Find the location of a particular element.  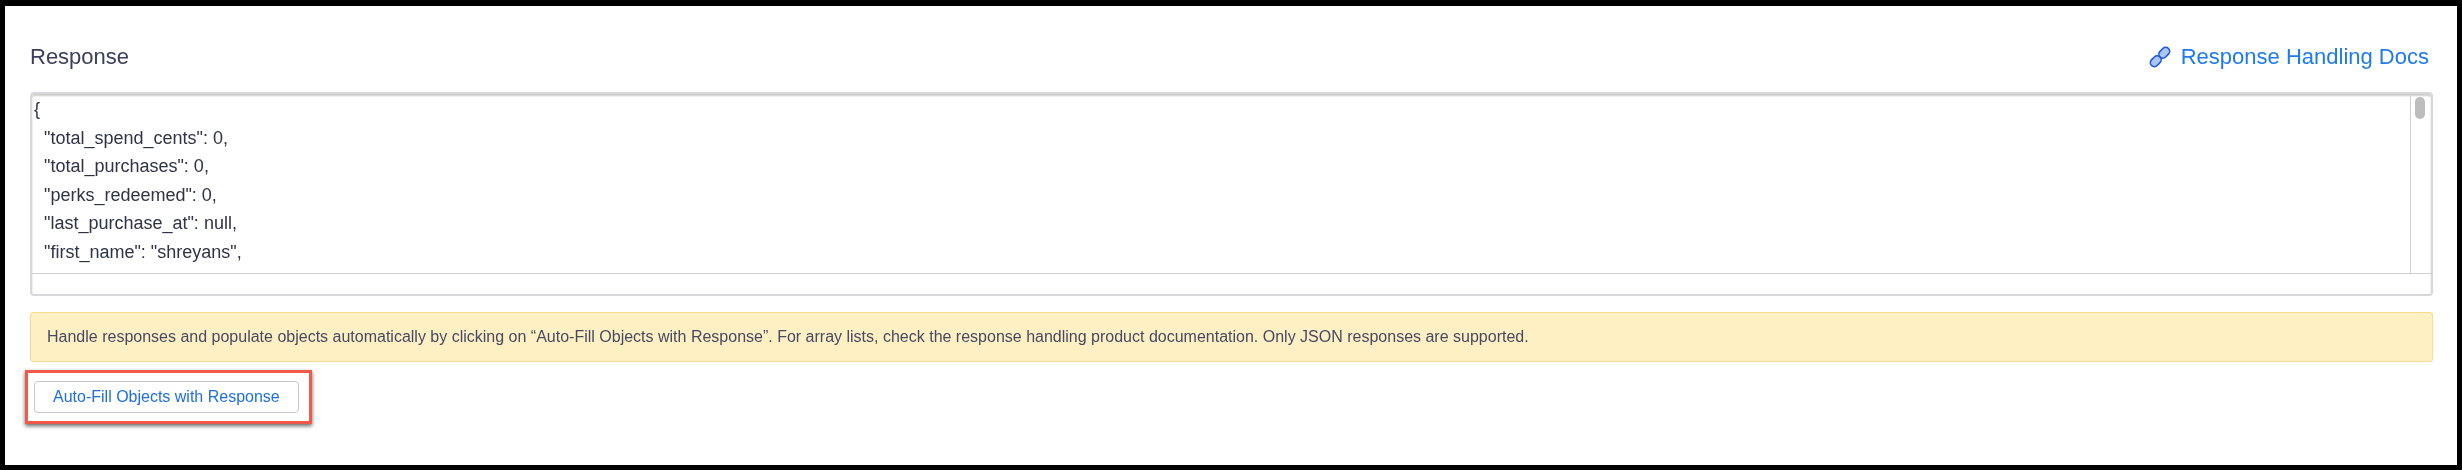

code-line: "first_name": "shreyans", is located at coordinates (143, 252).